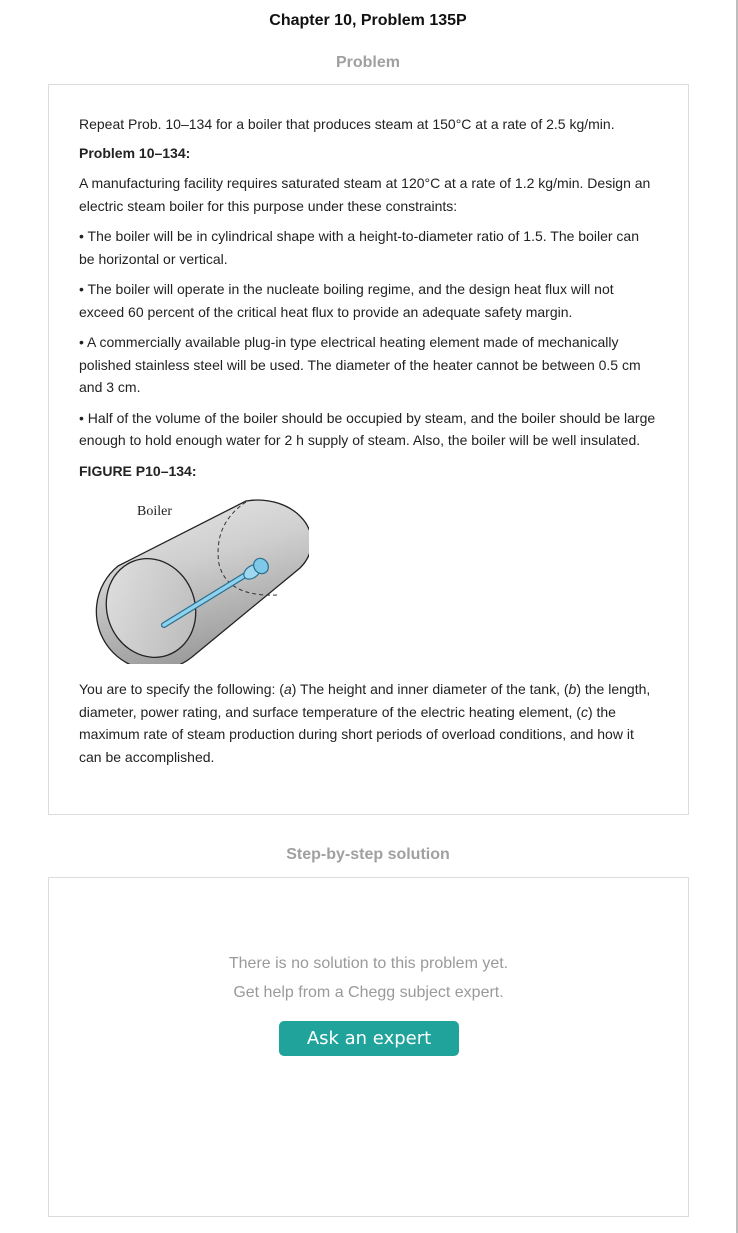 The image size is (738, 1233). What do you see at coordinates (368, 992) in the screenshot?
I see `expert-help-text: Get help from a Chegg subject expert.` at bounding box center [368, 992].